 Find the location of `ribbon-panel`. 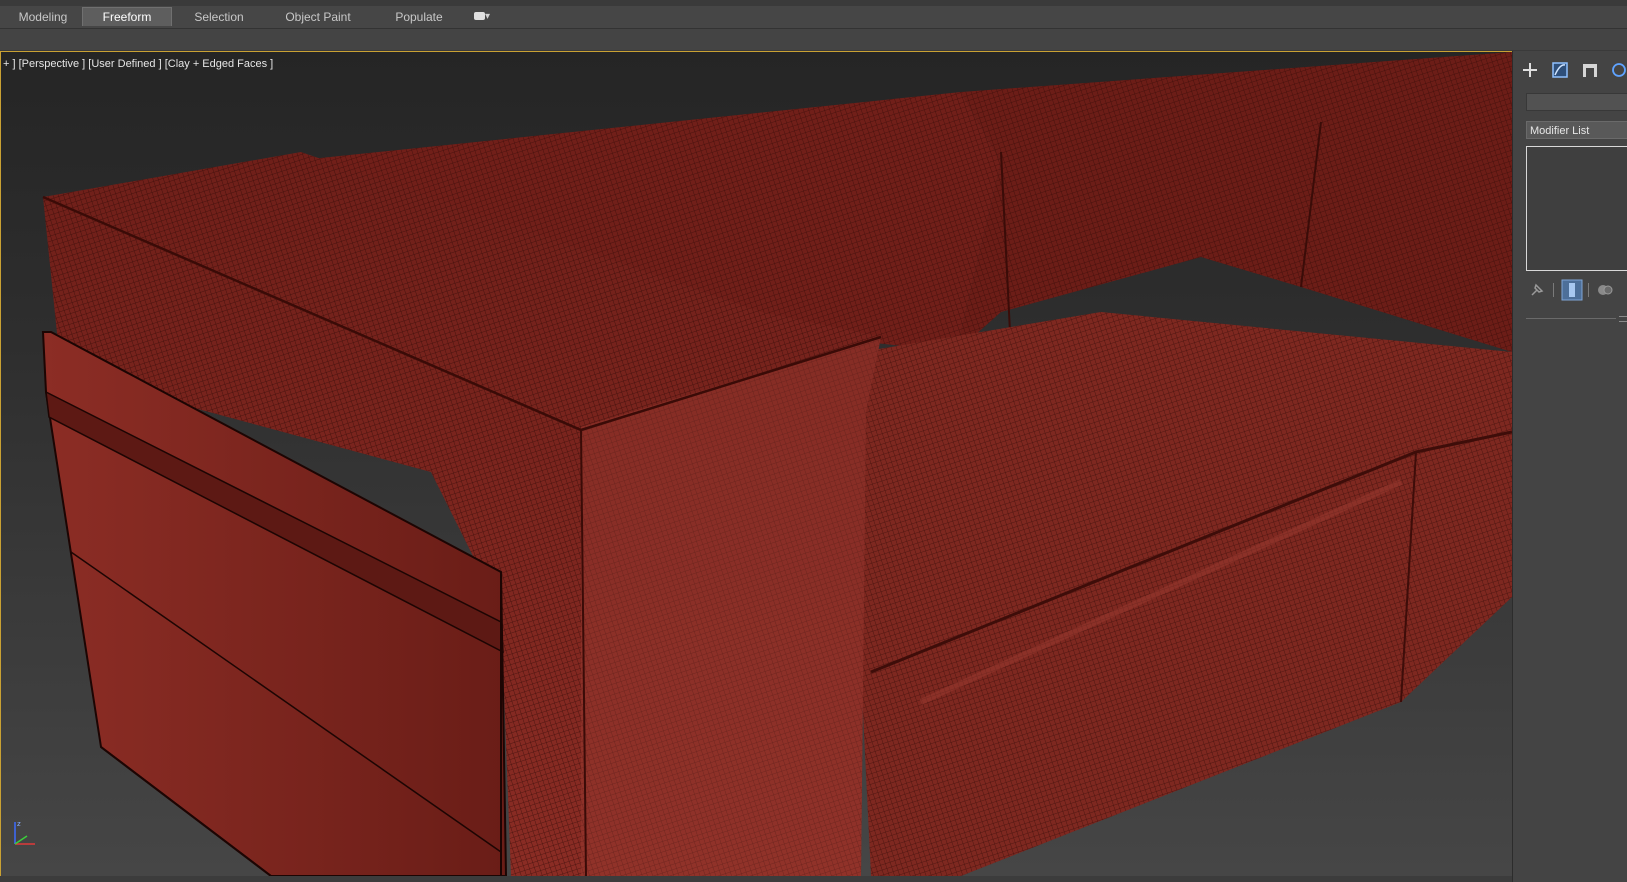

ribbon-panel is located at coordinates (813, 40).